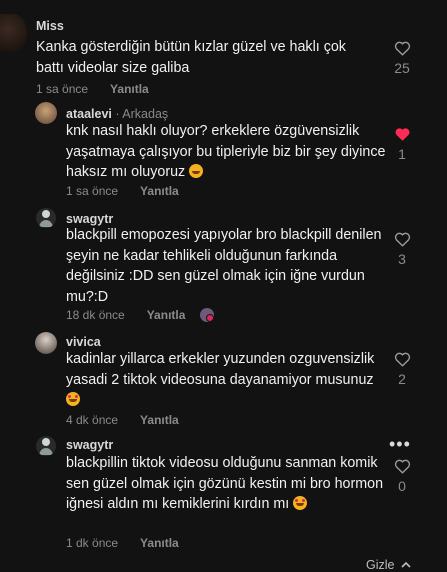  What do you see at coordinates (125, 315) in the screenshot?
I see `comment-meta: 18 dk önce Yanıtla` at bounding box center [125, 315].